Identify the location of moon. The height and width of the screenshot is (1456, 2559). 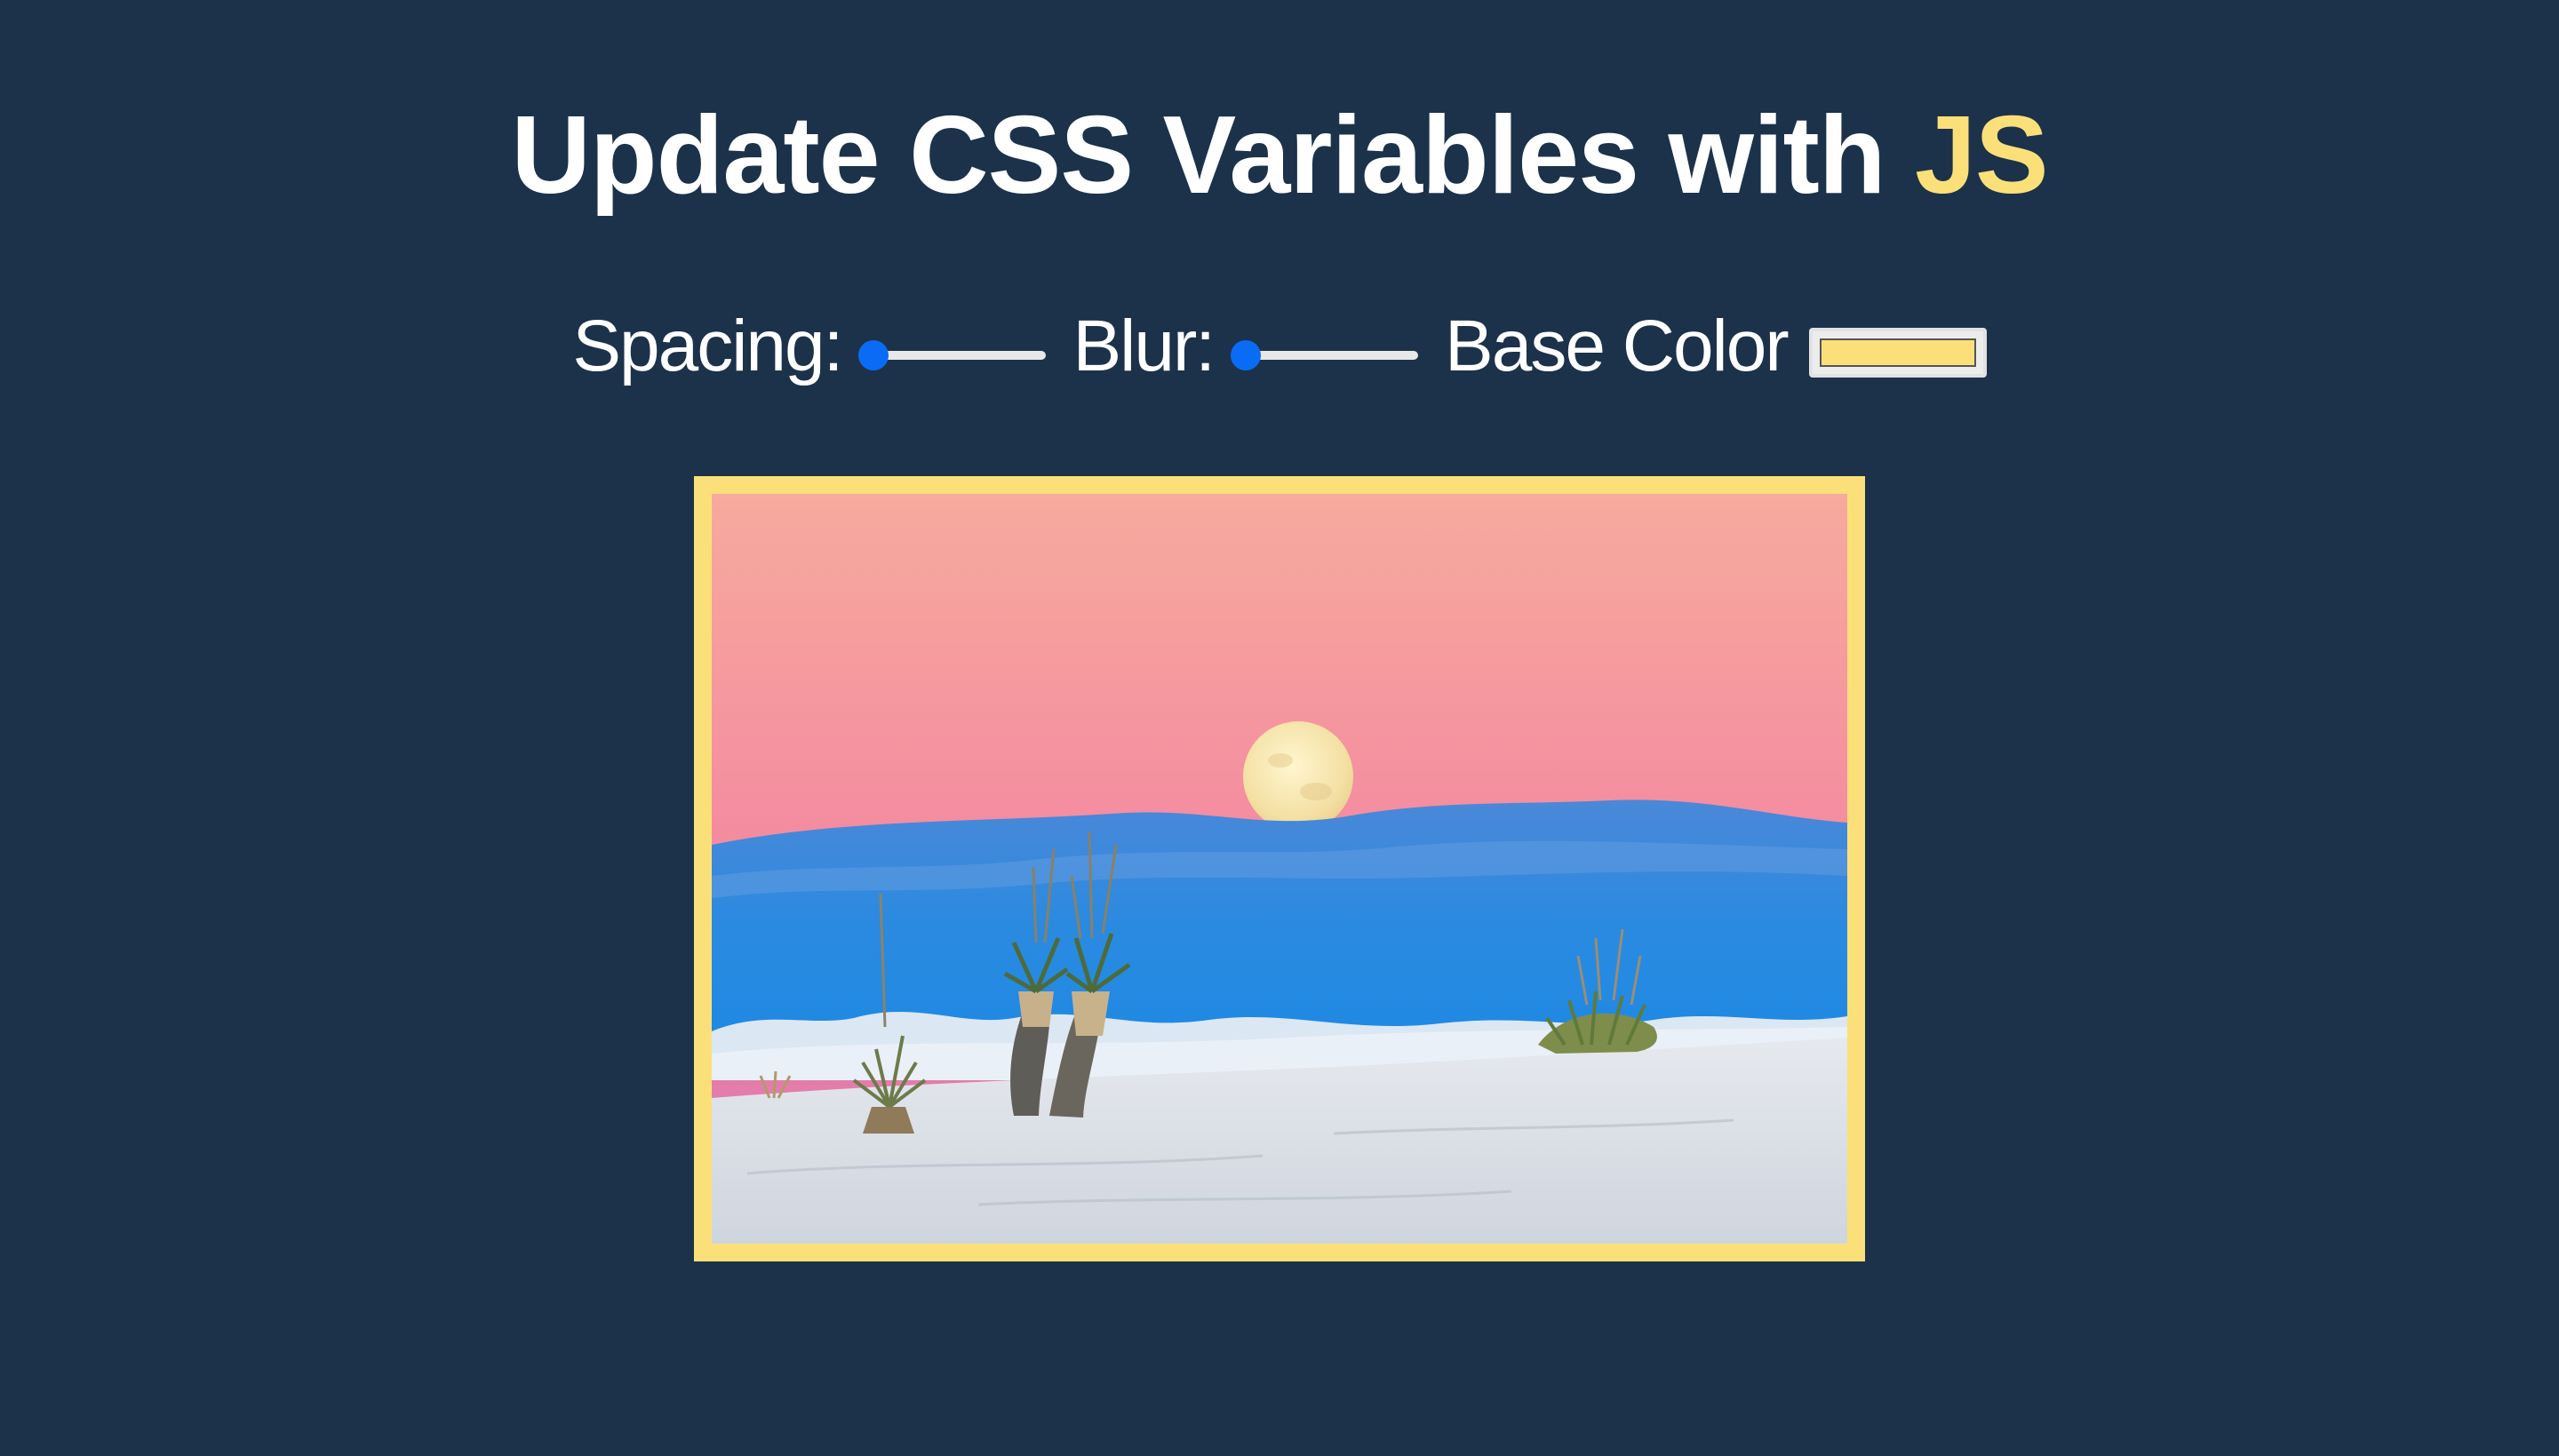
(1298, 776).